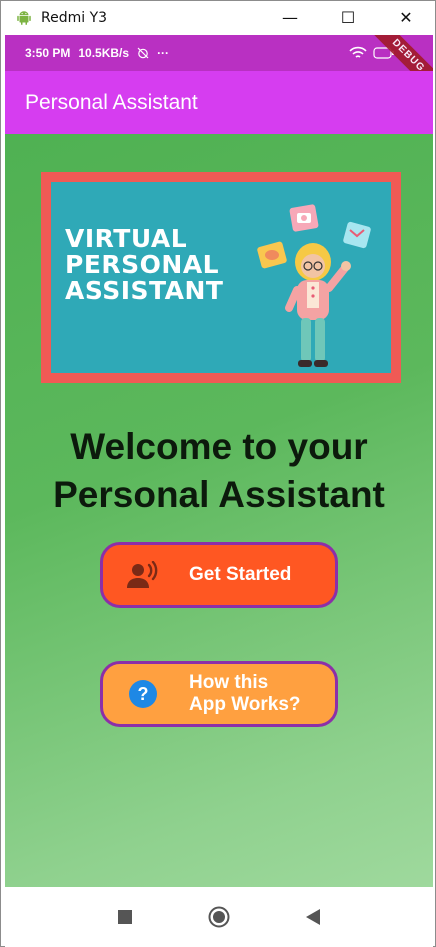  I want to click on triangle-back-icon, so click(313, 917).